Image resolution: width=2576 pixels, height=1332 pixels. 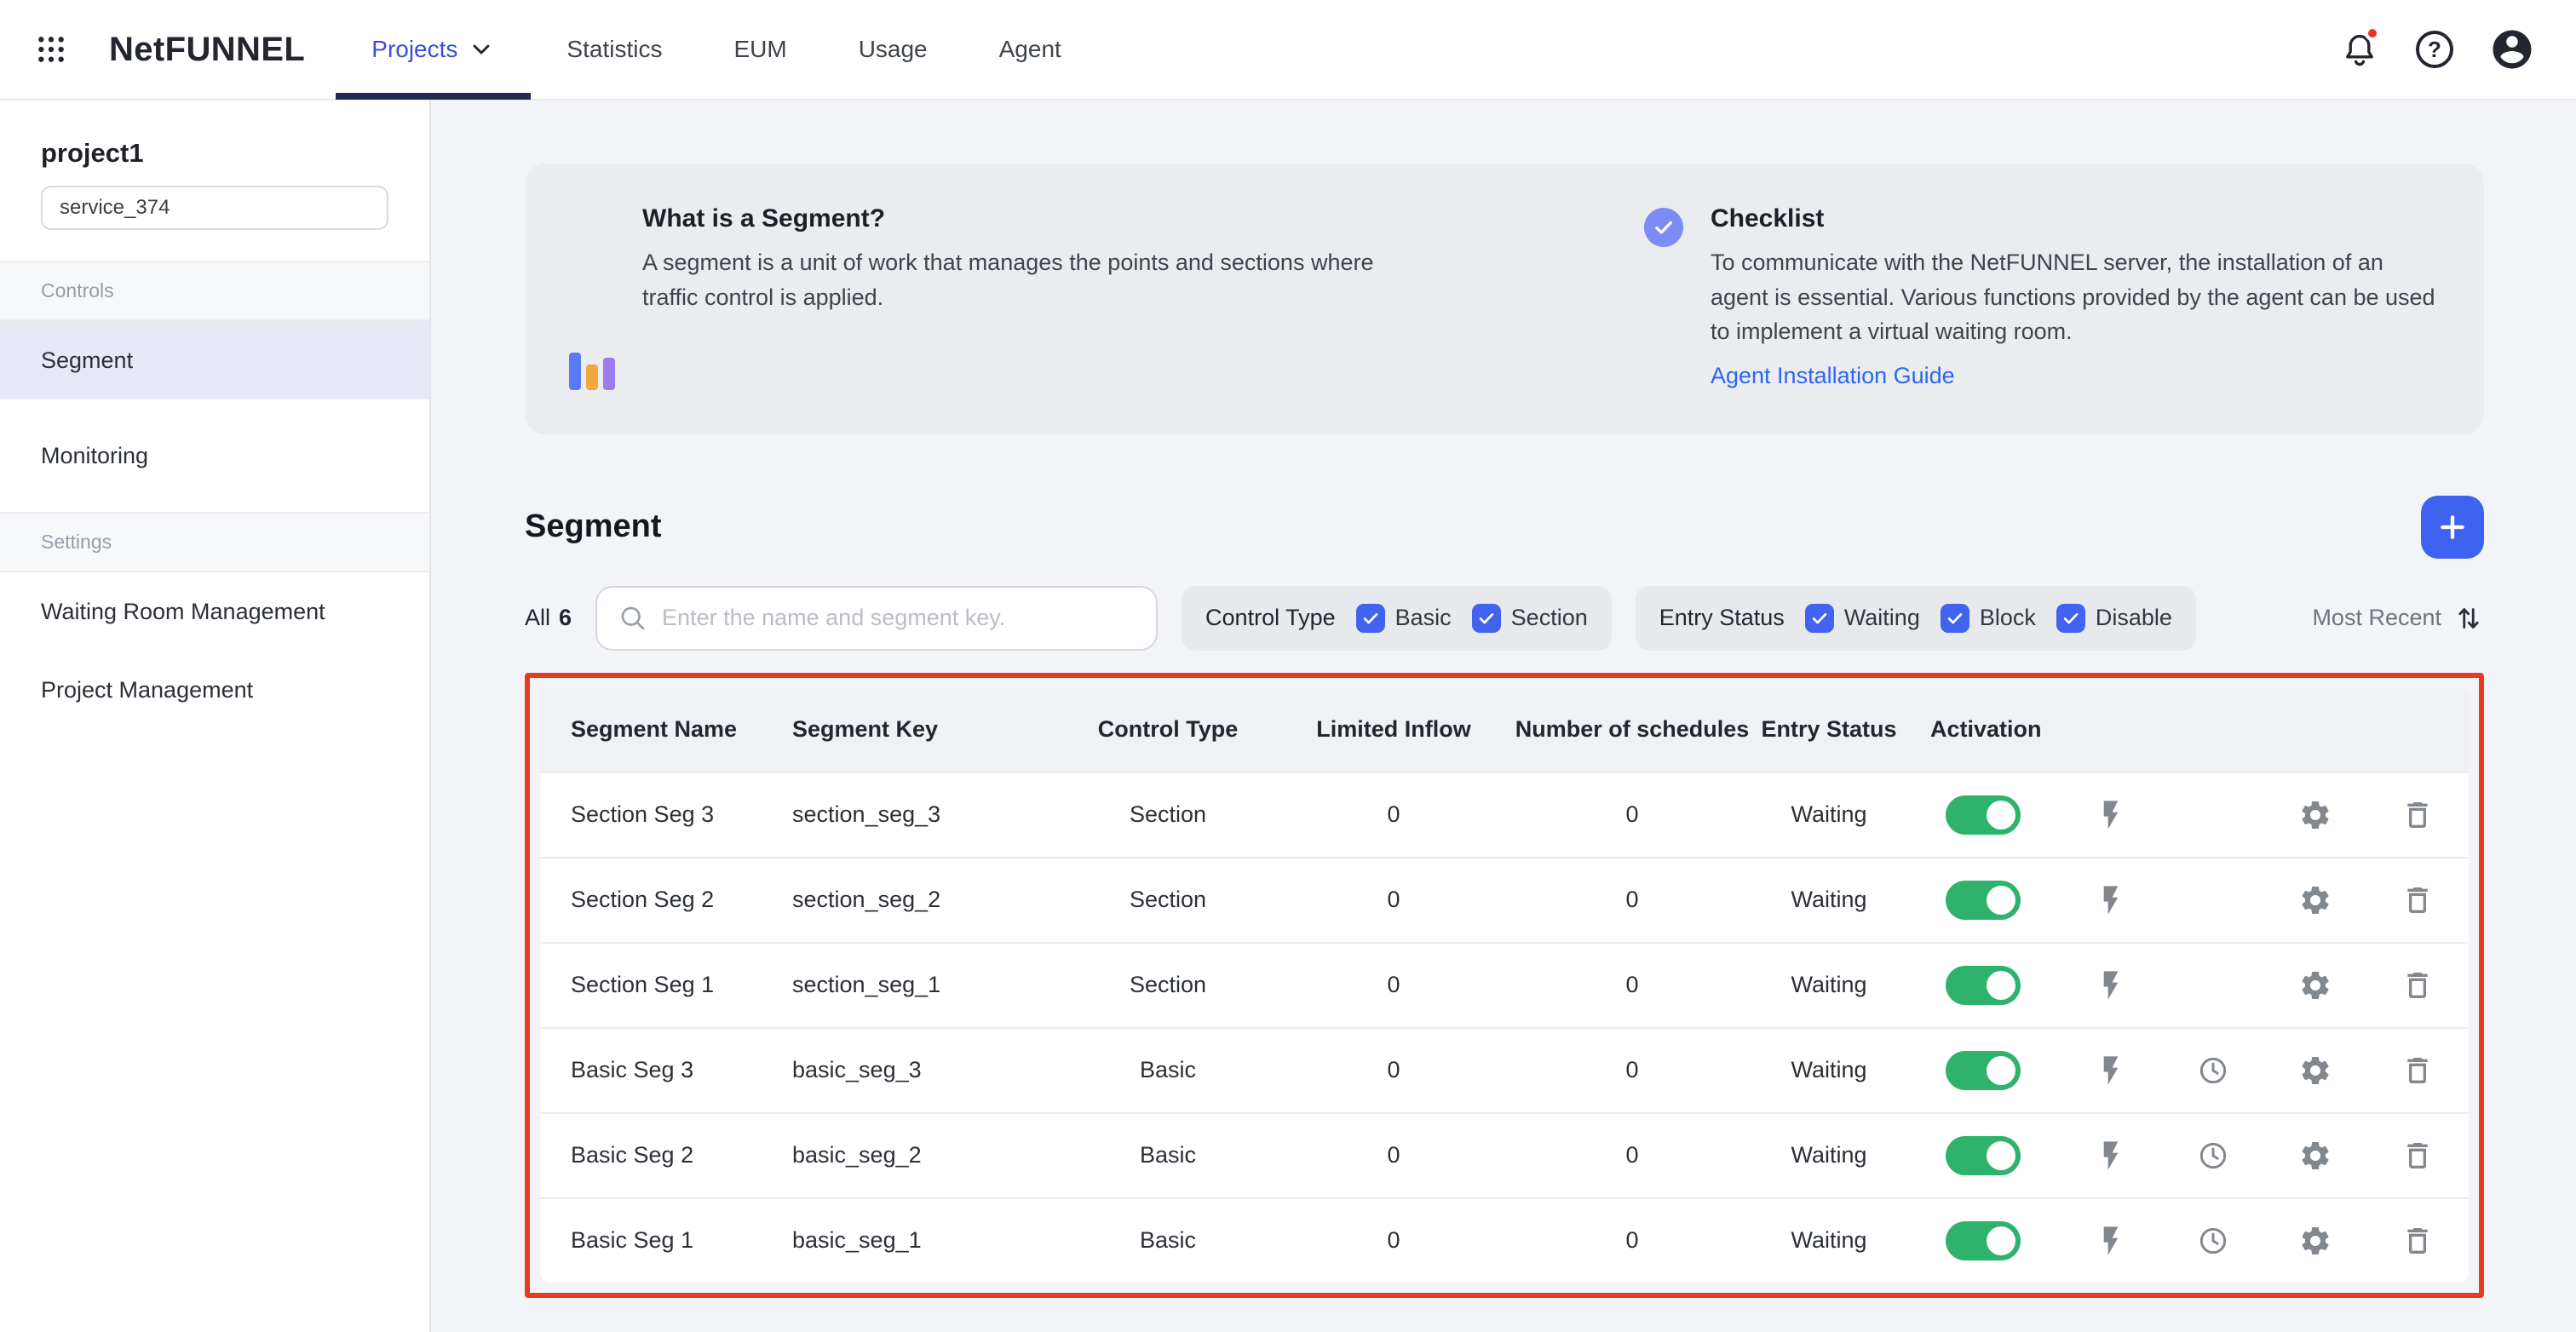 What do you see at coordinates (2008, 617) in the screenshot?
I see `checkbox-label: Block` at bounding box center [2008, 617].